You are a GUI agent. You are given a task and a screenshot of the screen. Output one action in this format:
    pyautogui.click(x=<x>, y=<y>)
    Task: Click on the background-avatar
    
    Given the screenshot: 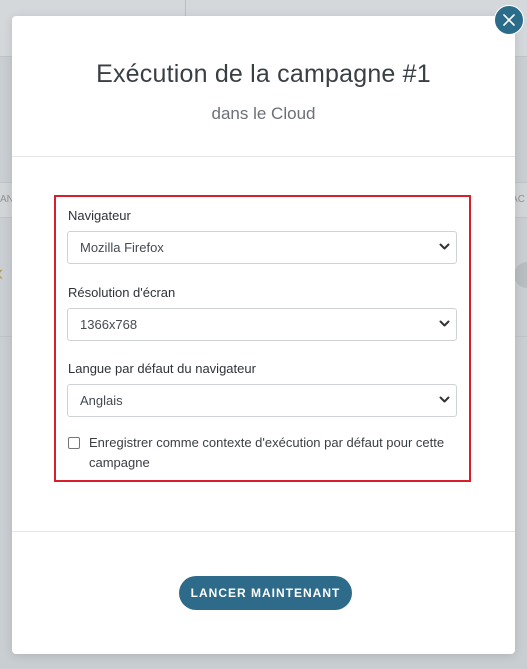 What is the action you would take?
    pyautogui.click(x=520, y=275)
    